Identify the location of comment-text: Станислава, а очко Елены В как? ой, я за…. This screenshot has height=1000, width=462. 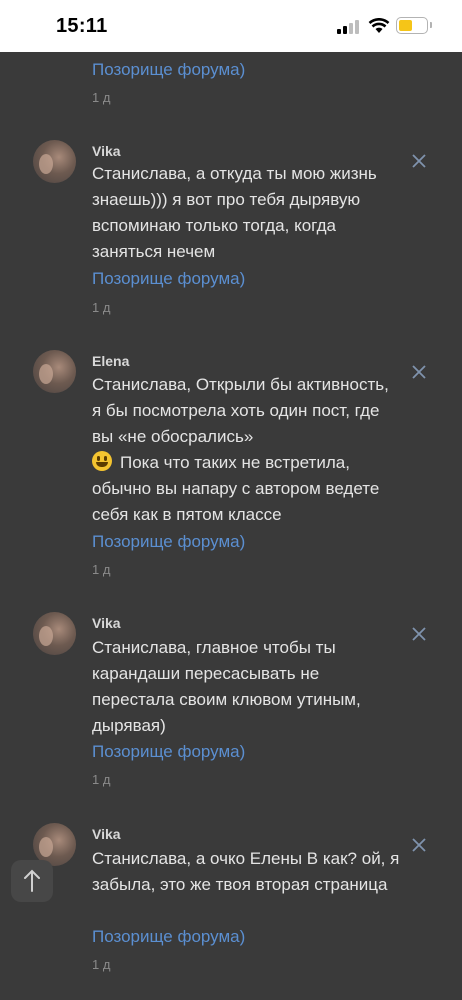
(246, 871).